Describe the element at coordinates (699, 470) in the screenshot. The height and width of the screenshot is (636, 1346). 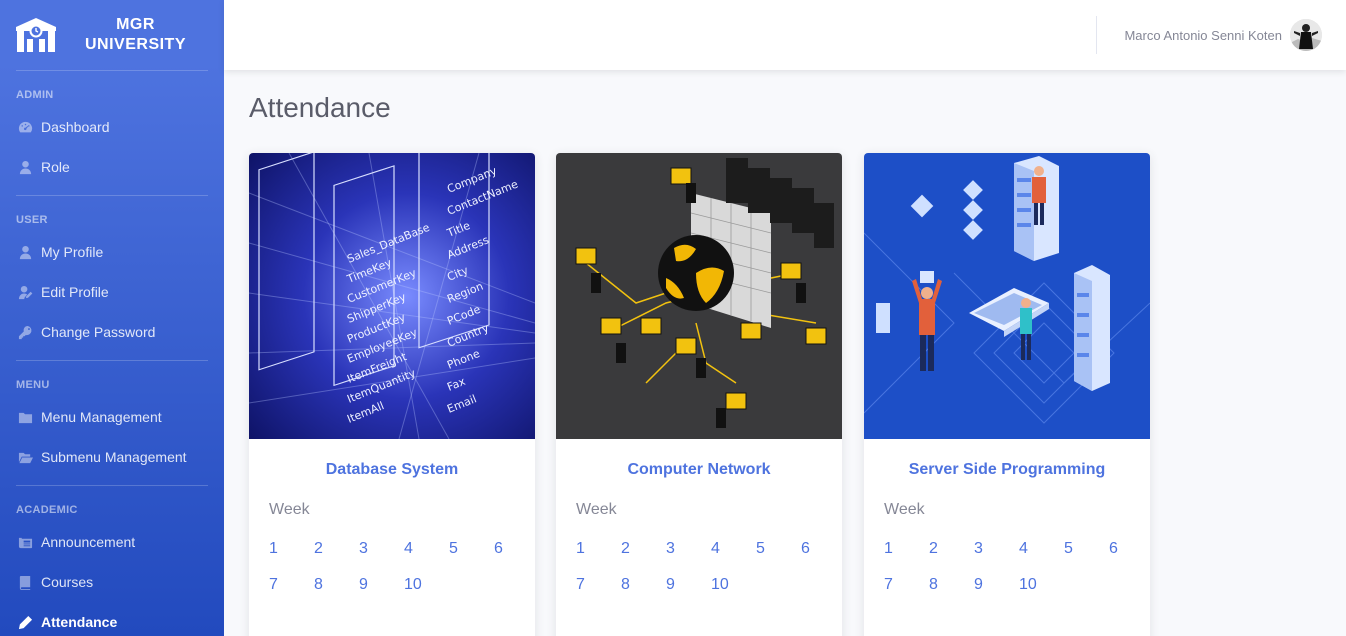
I see `course-title: Computer Network` at that location.